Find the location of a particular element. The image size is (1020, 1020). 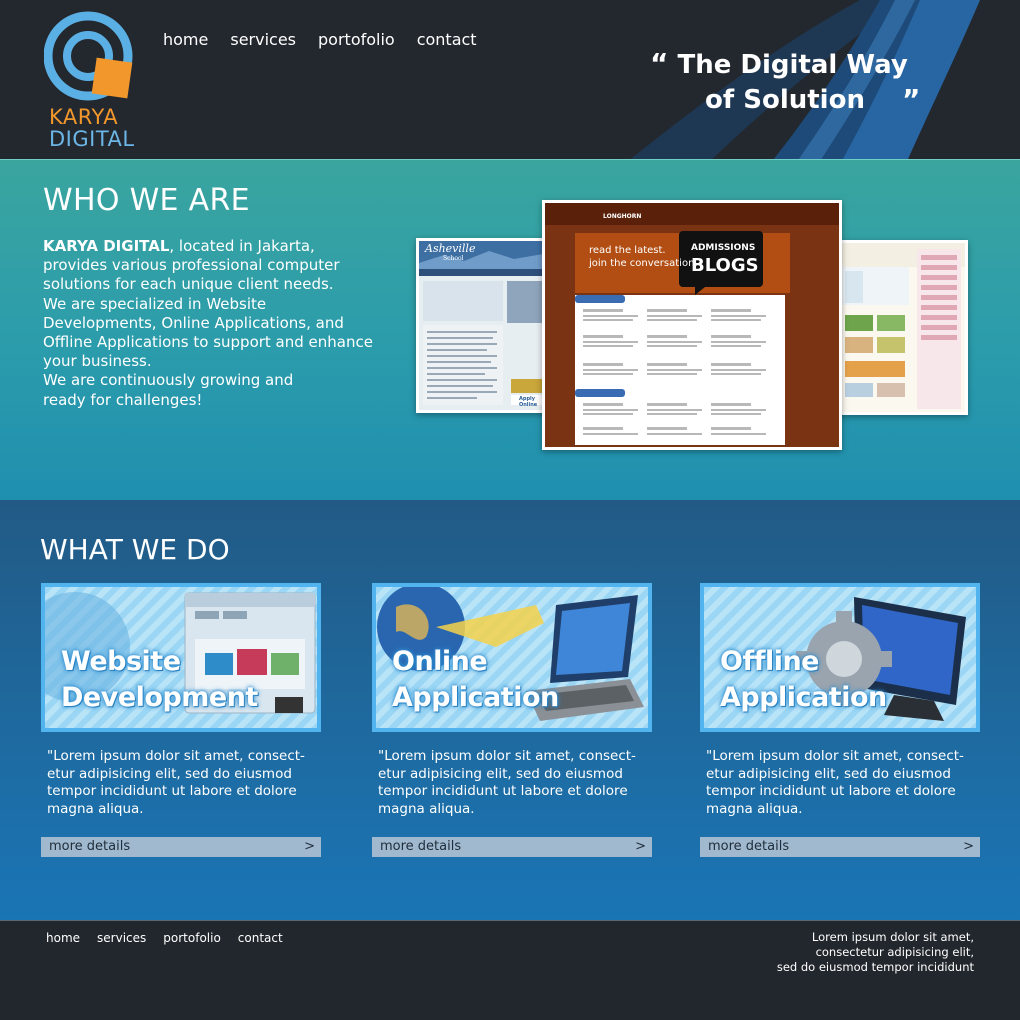

japanese-site-preview is located at coordinates (902, 326).